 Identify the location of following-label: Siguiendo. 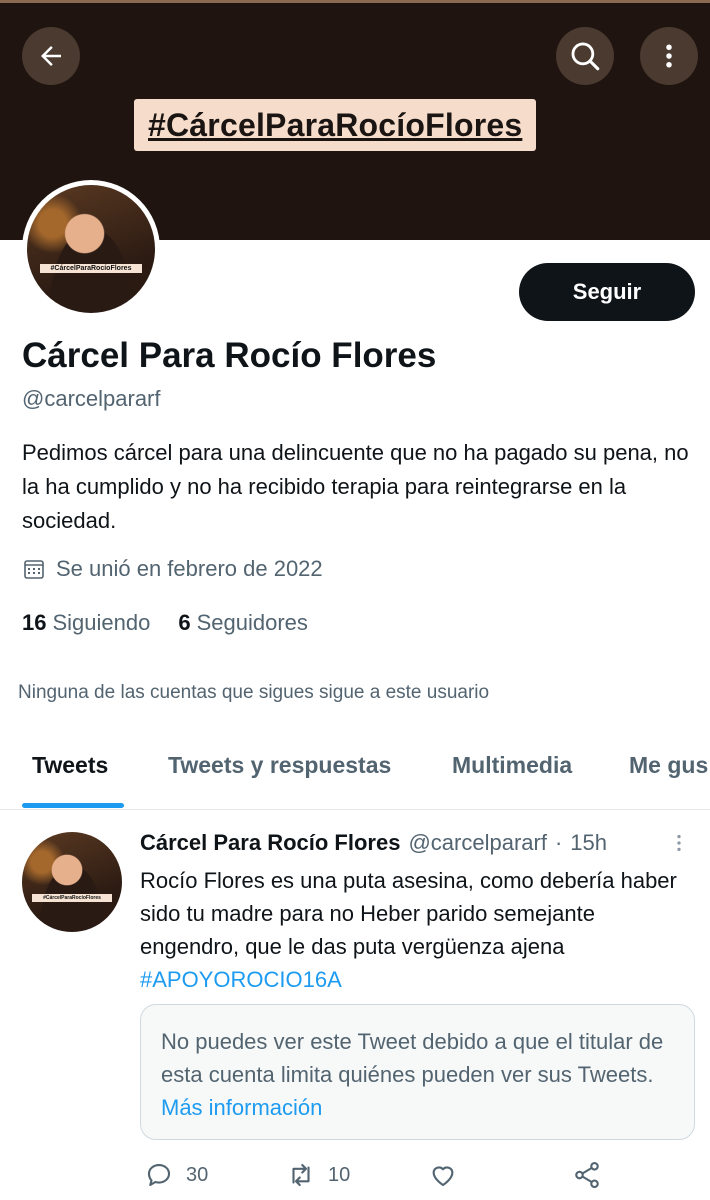
(101, 622).